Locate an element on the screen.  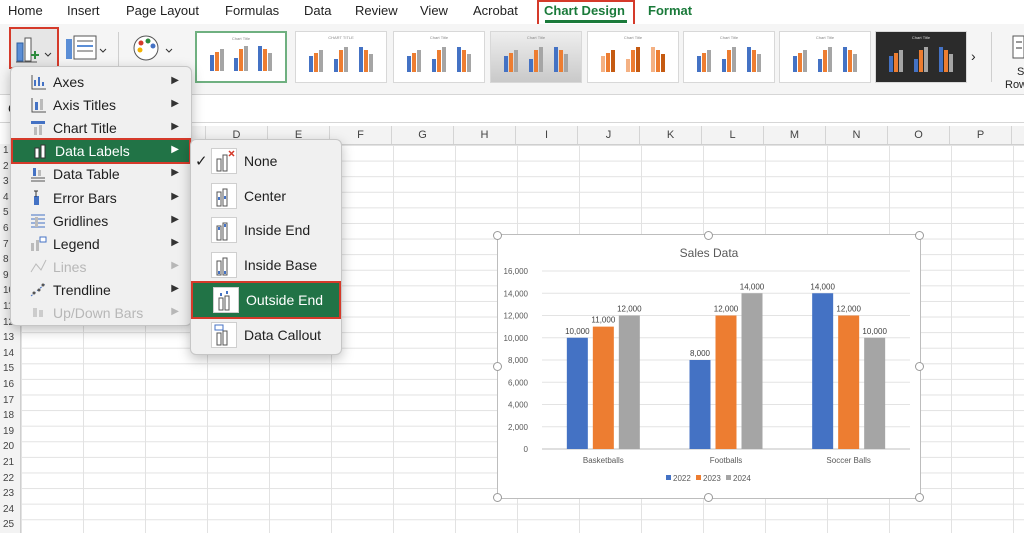
row-header: 20 is located at coordinates (10, 446).